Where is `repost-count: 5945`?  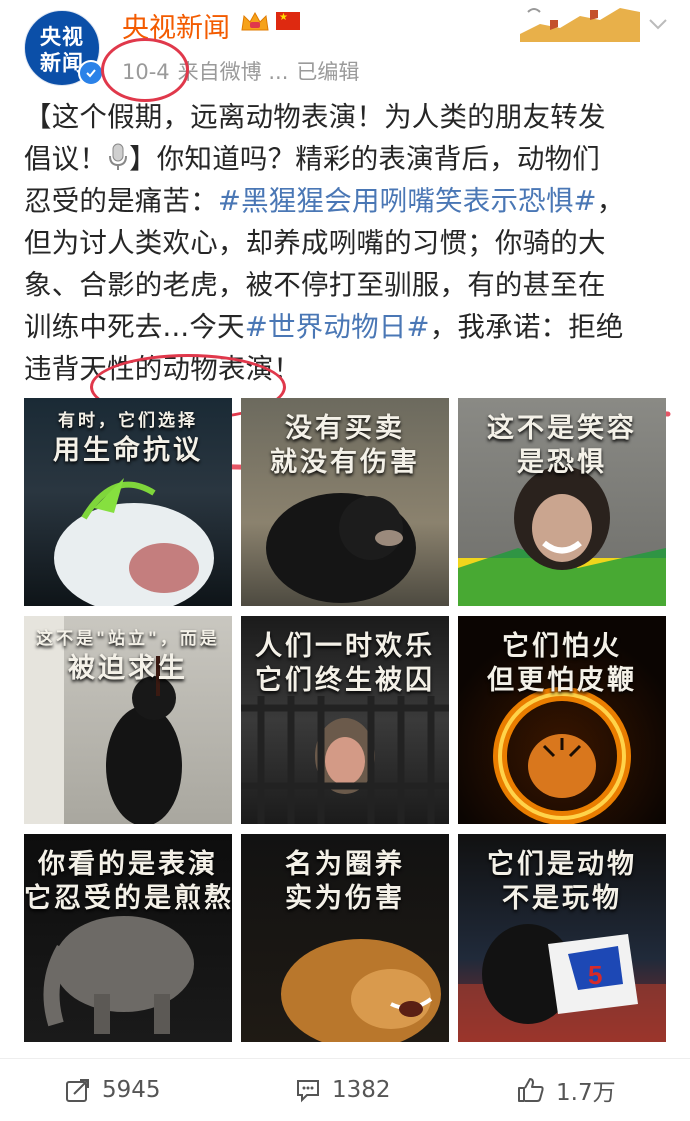 repost-count: 5945 is located at coordinates (131, 1090).